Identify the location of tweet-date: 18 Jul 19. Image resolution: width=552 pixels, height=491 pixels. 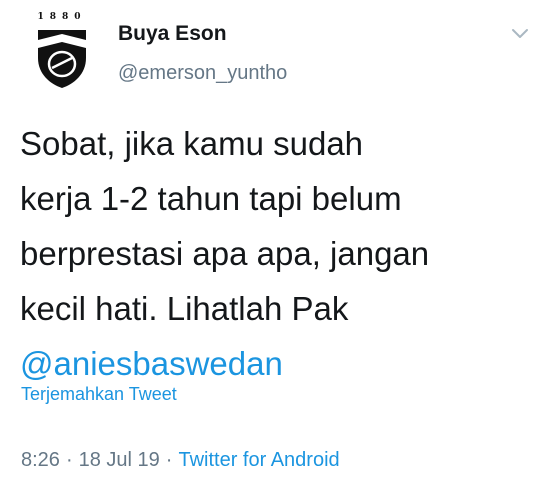
(119, 460).